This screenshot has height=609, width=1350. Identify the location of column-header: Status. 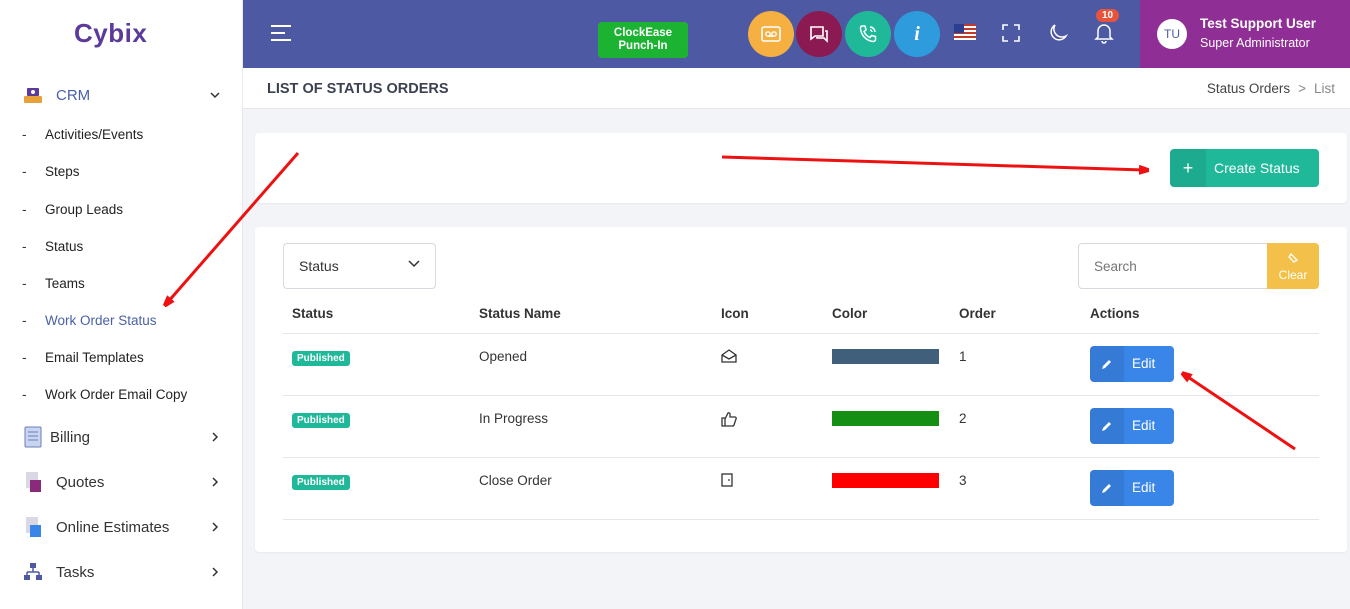
(376, 314).